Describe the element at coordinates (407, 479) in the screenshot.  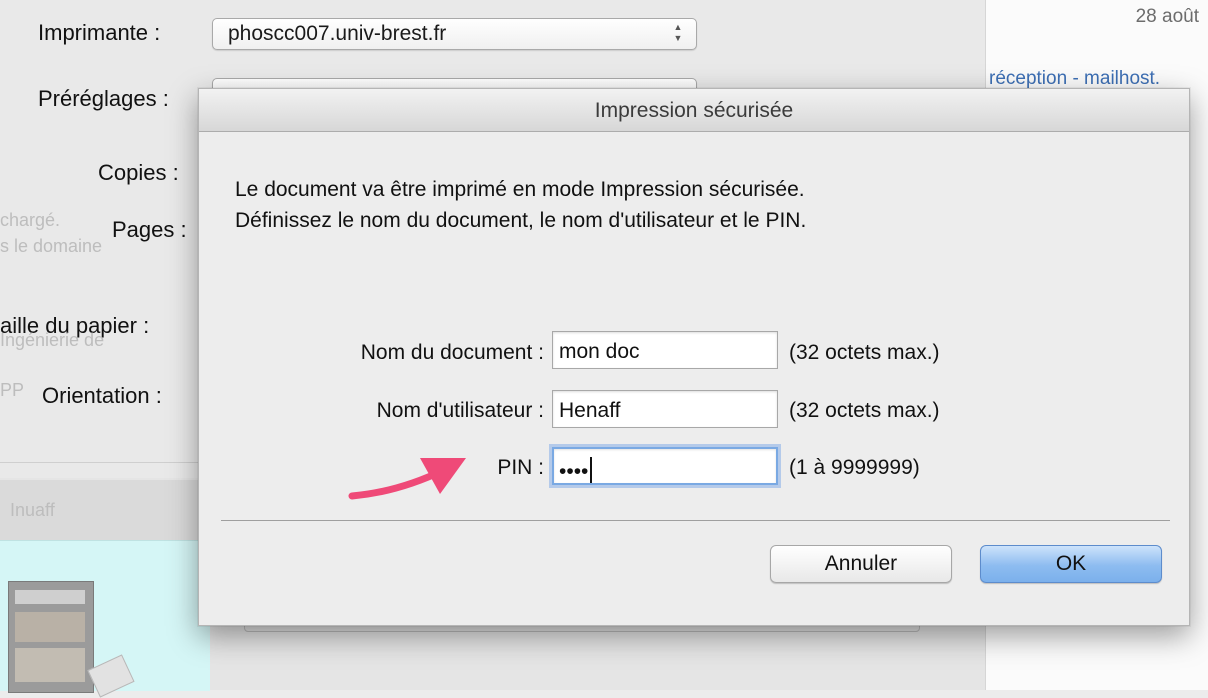
I see `pink-arrow-icon` at that location.